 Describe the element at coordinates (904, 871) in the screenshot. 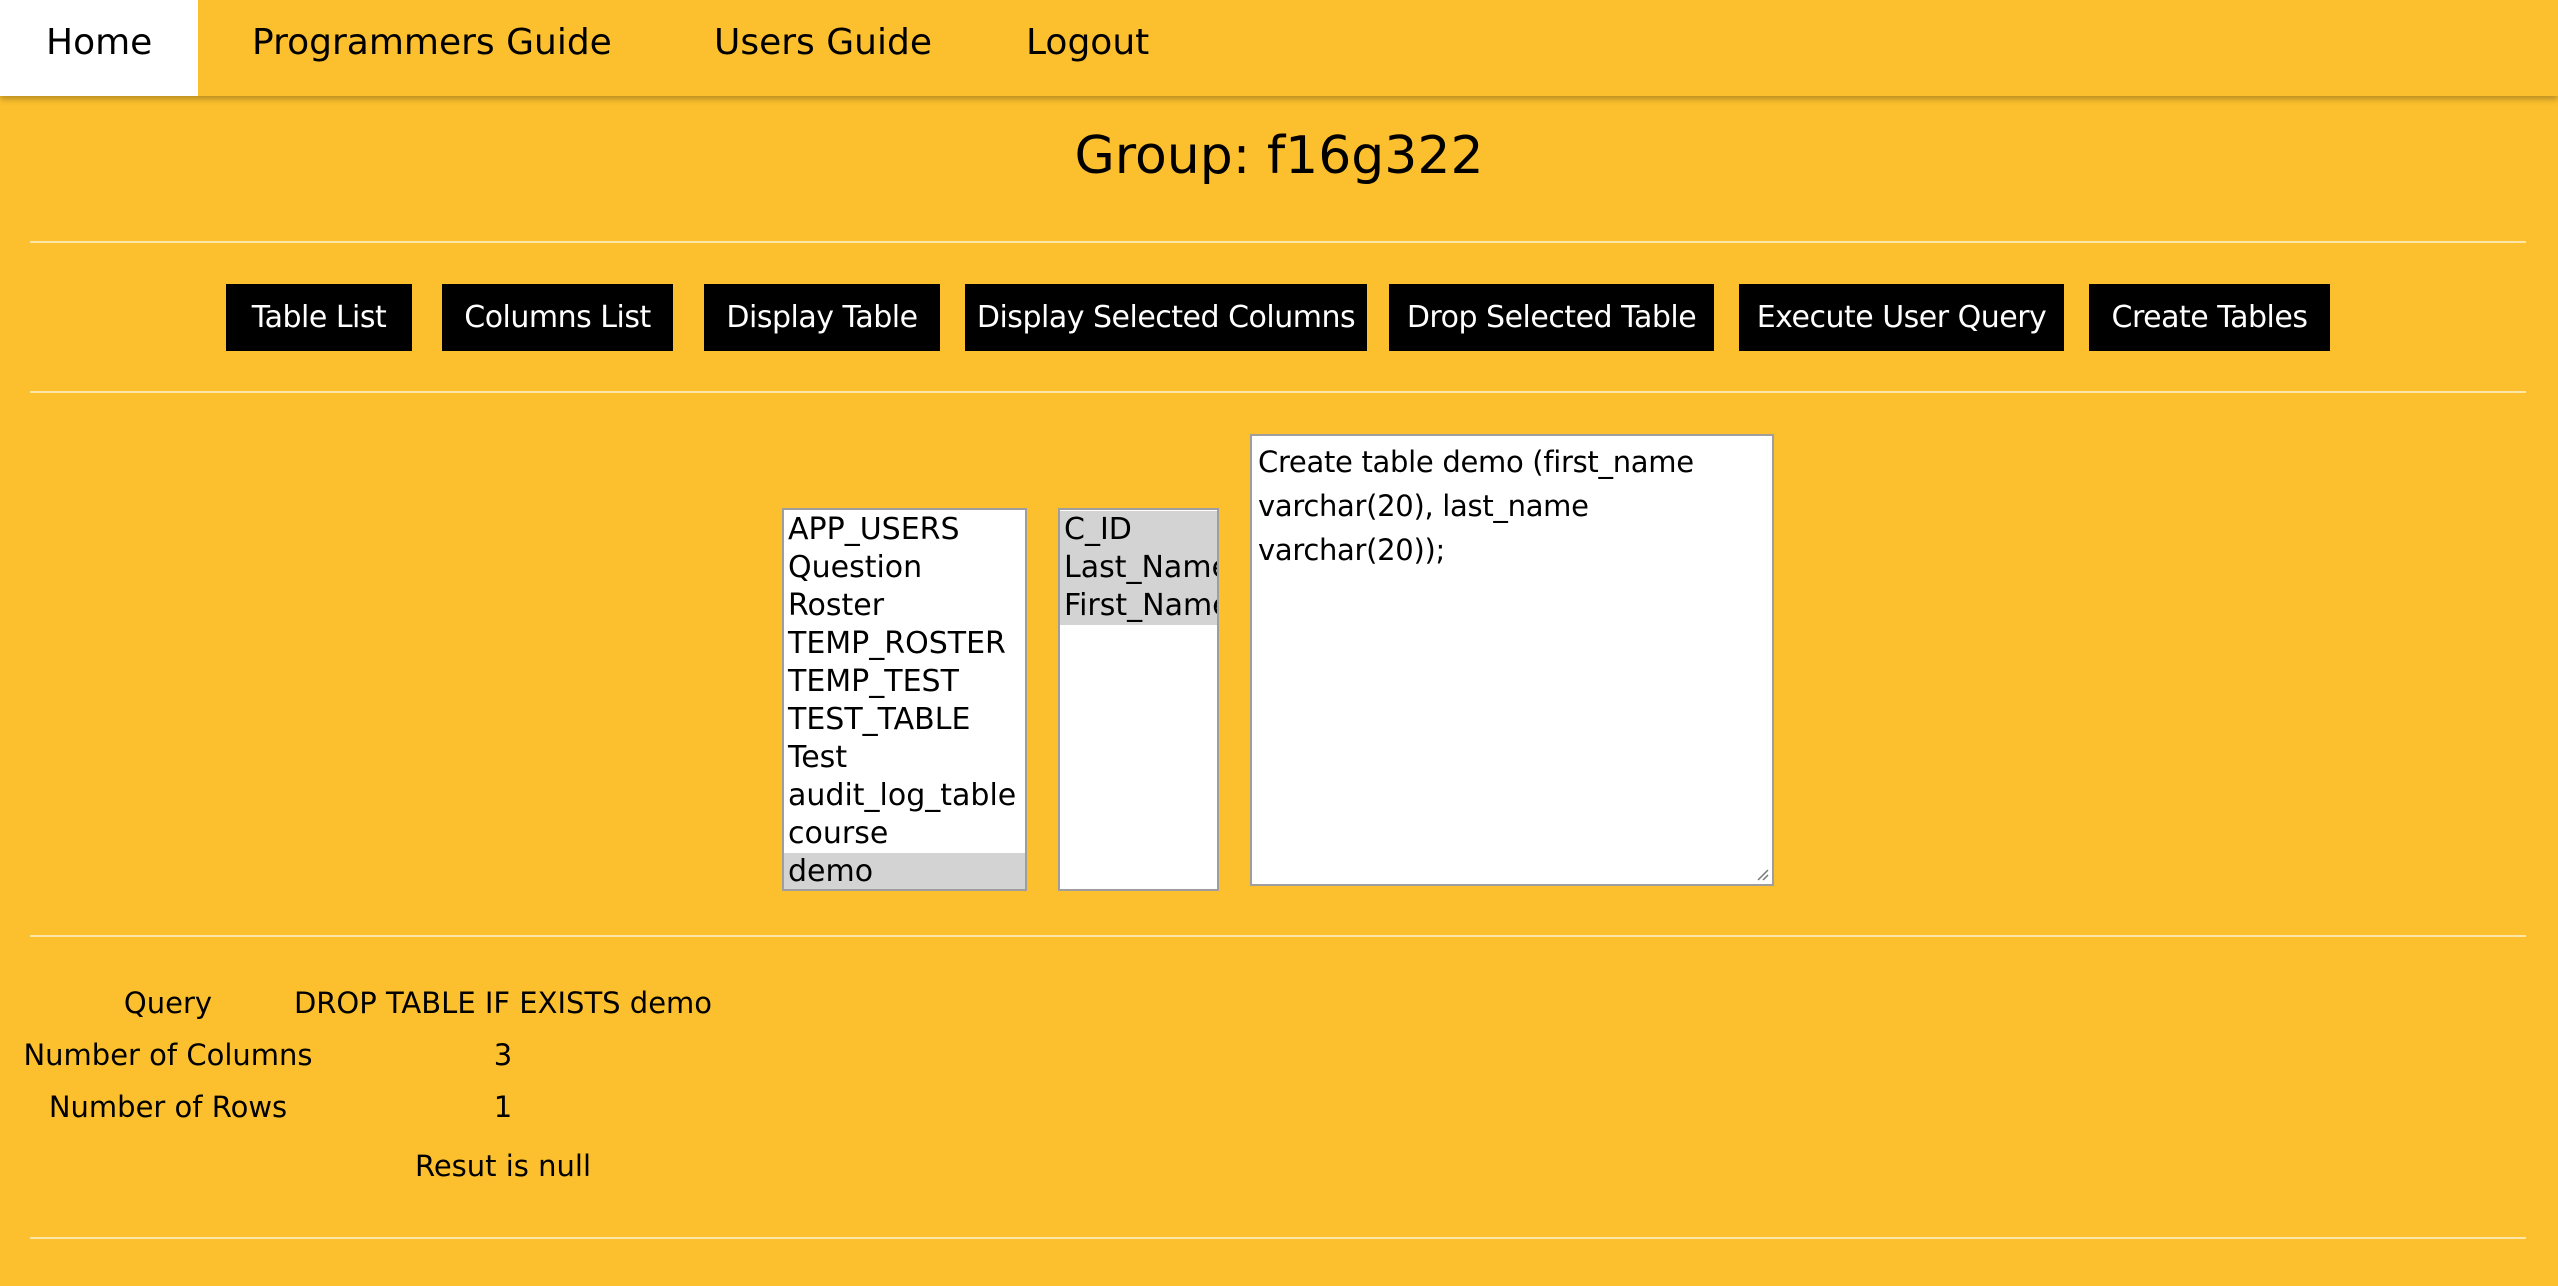

I see `table-option-selected: demo` at that location.